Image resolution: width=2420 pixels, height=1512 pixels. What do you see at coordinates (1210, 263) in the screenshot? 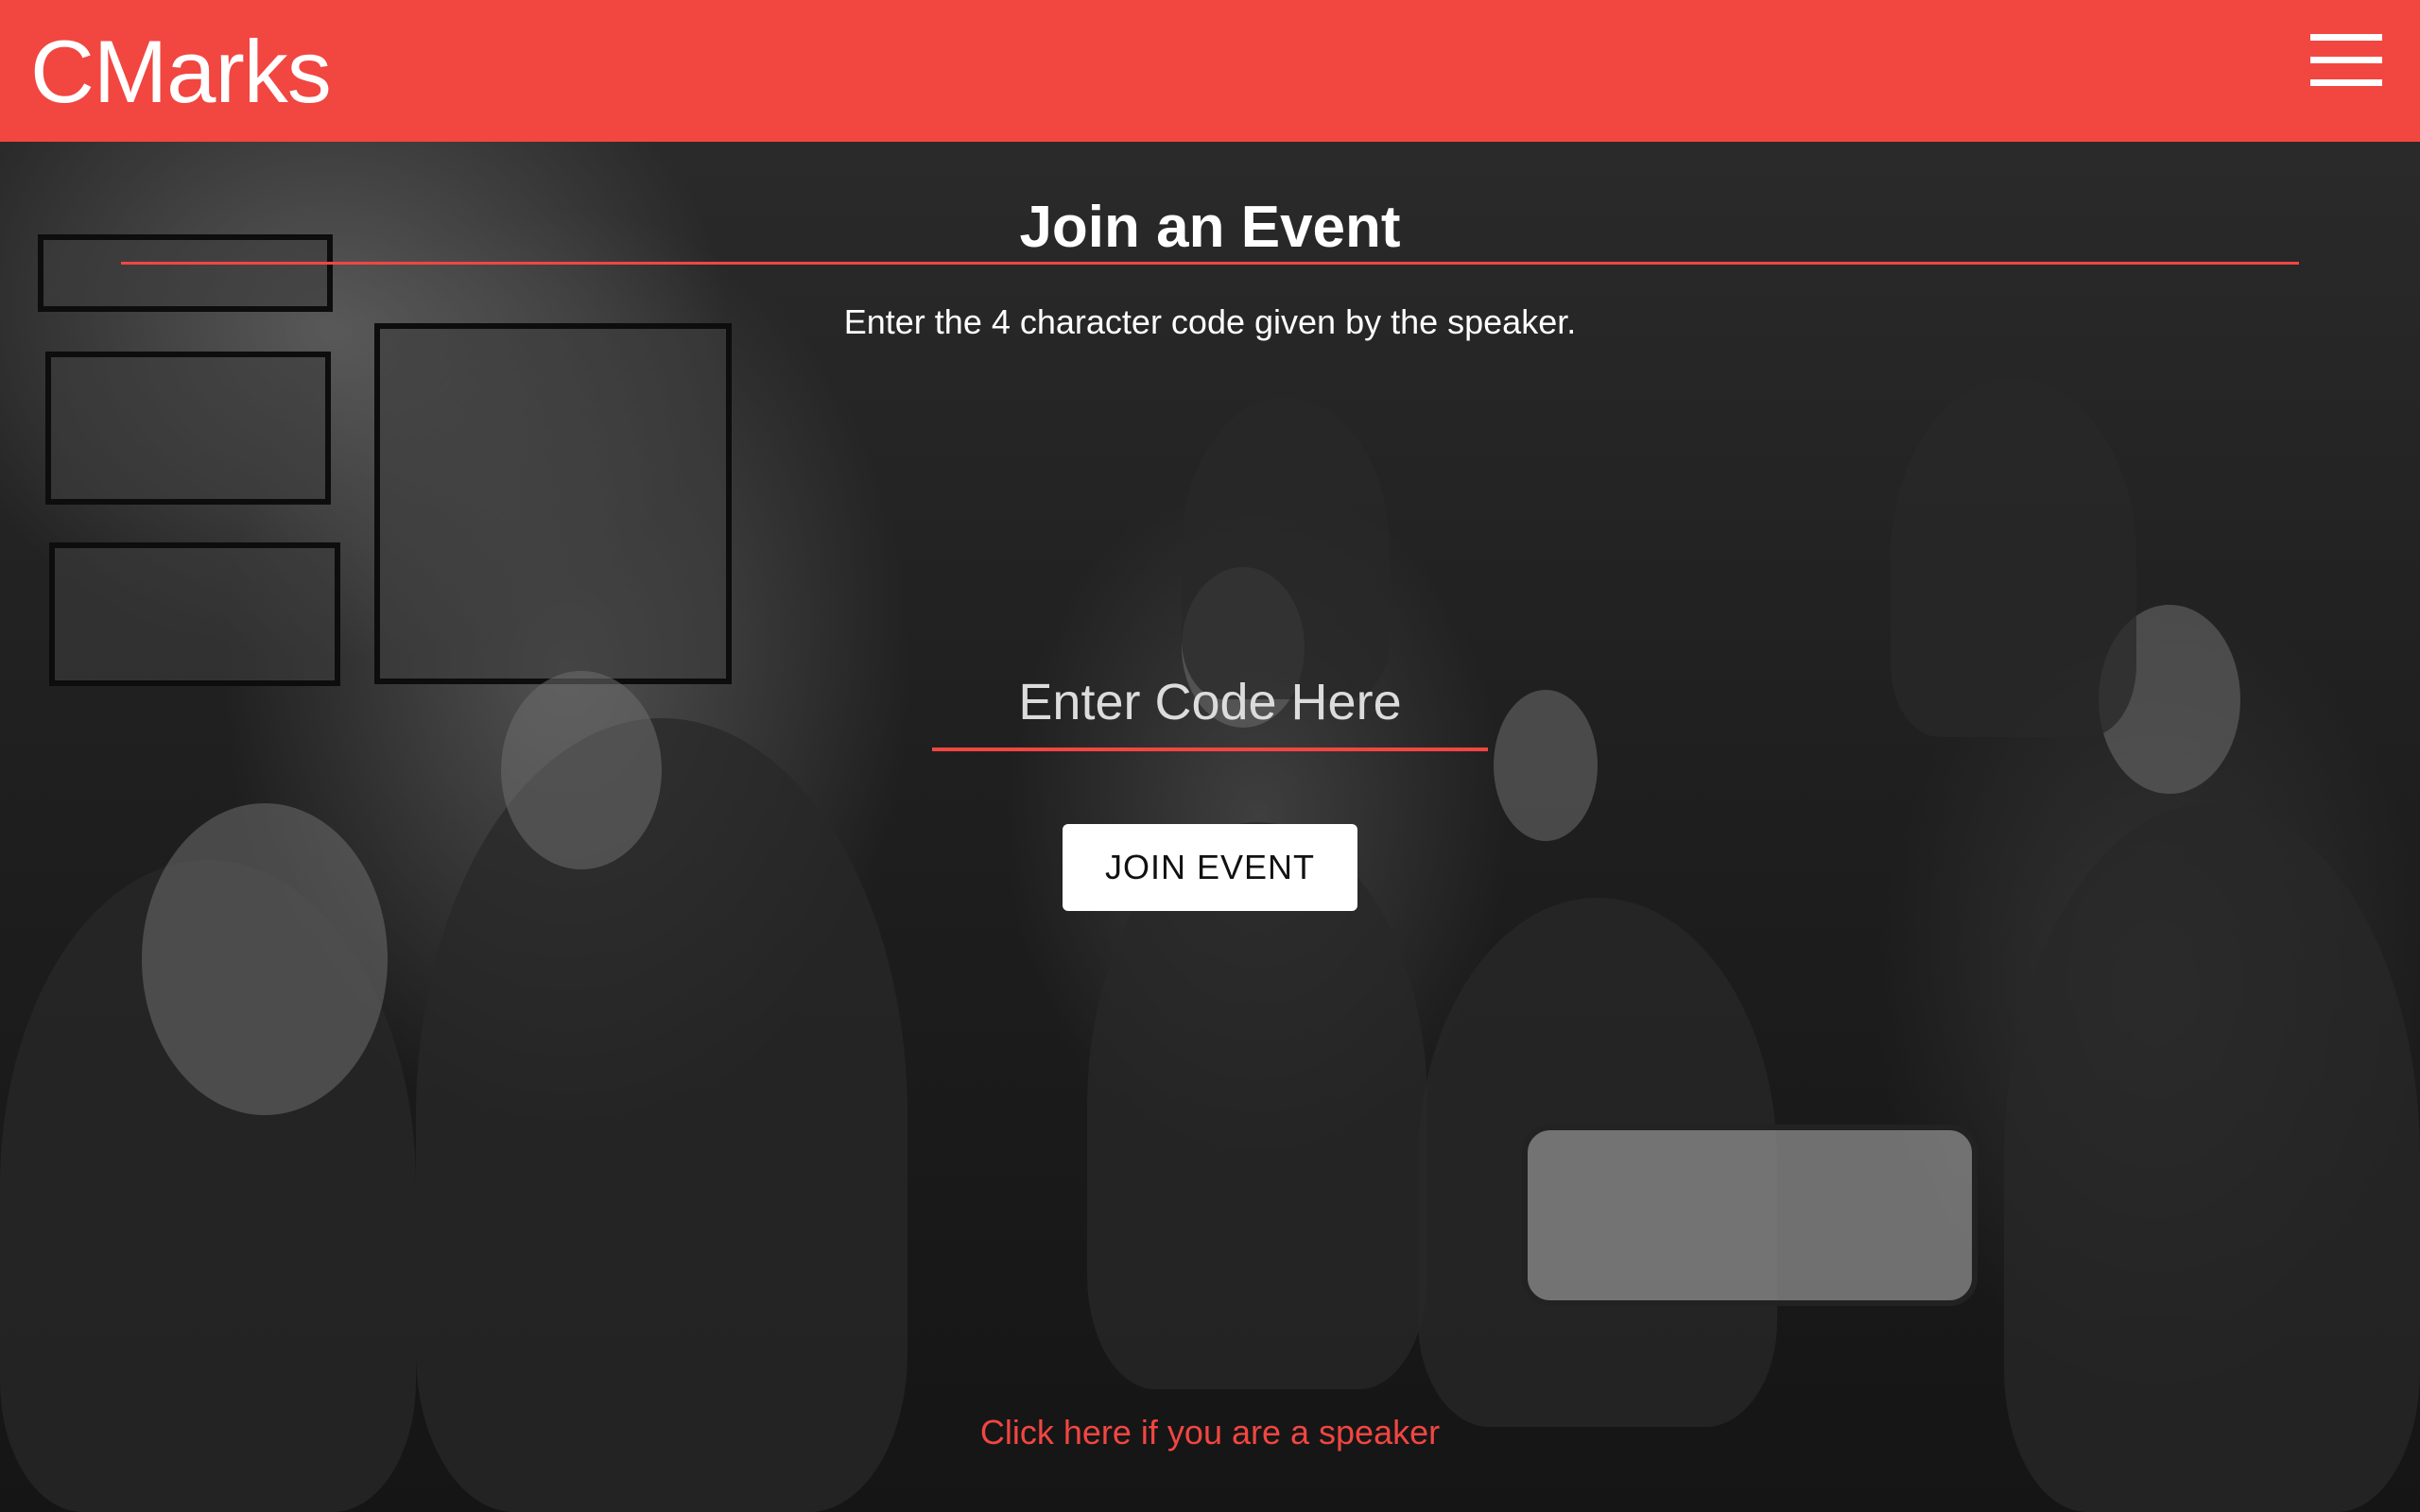
I see `title-divider` at bounding box center [1210, 263].